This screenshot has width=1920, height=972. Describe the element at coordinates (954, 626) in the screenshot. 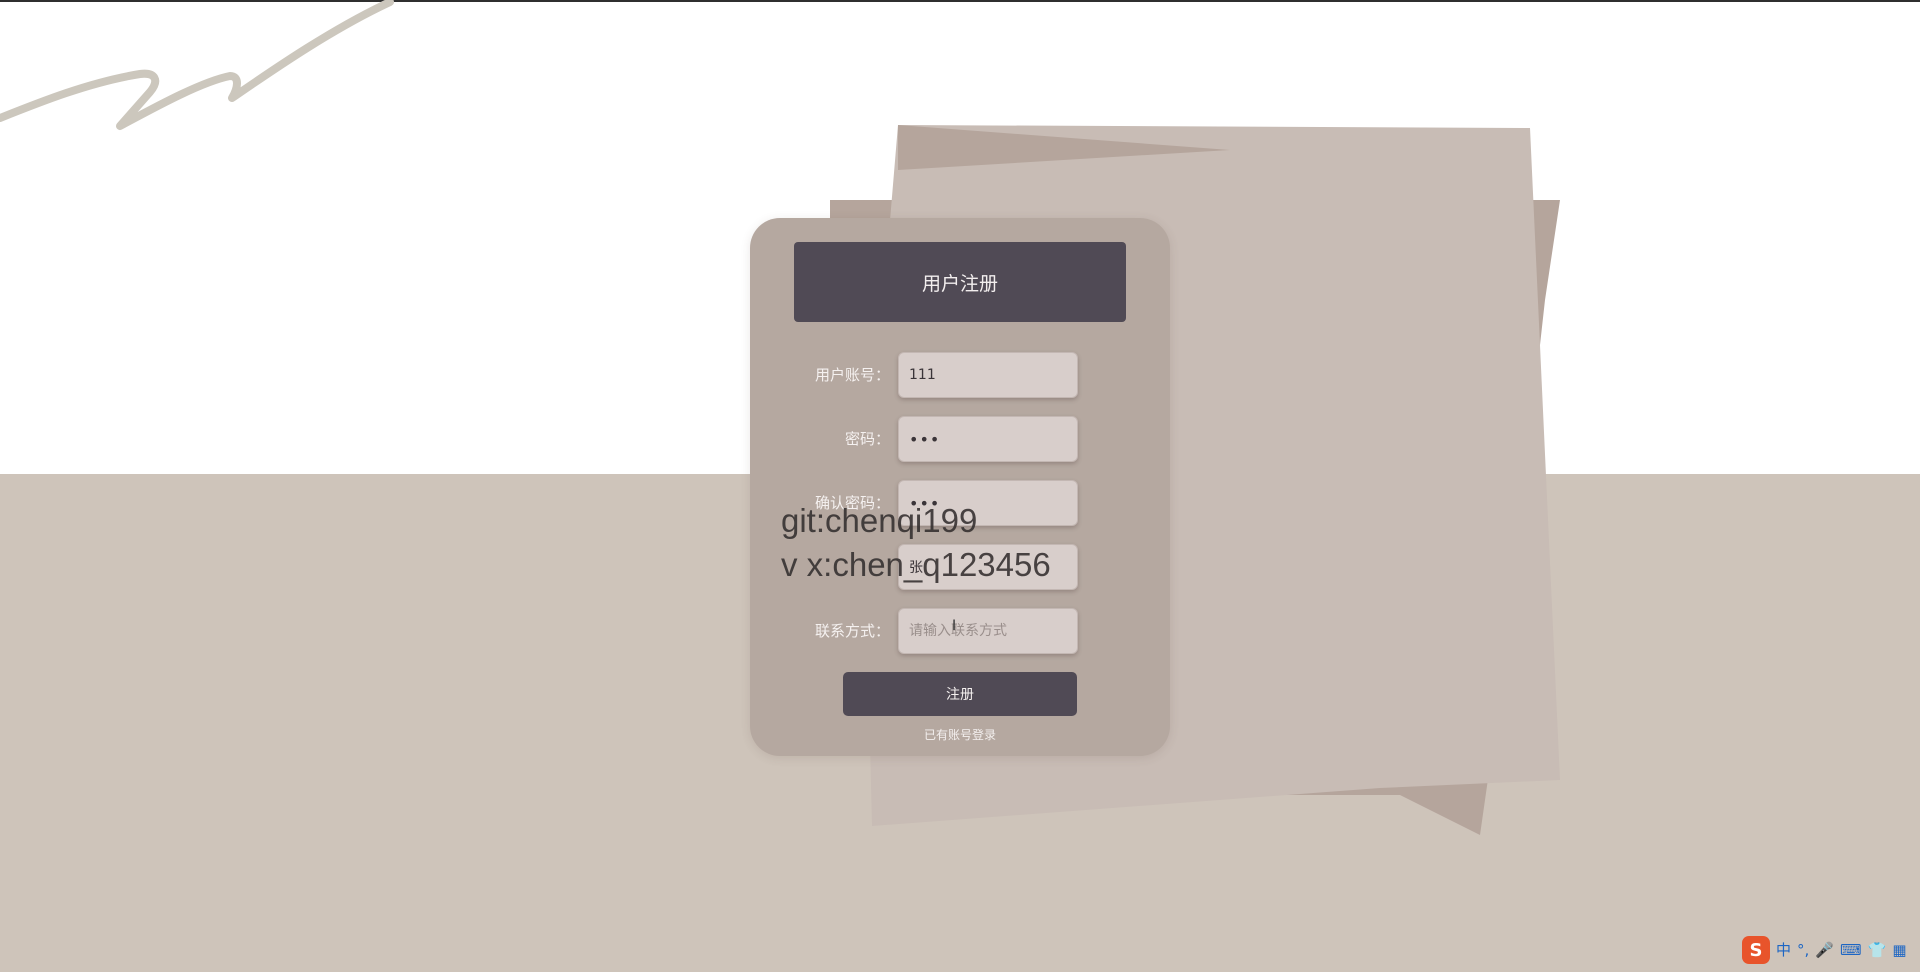

I see `text-cursor-icon: I` at that location.